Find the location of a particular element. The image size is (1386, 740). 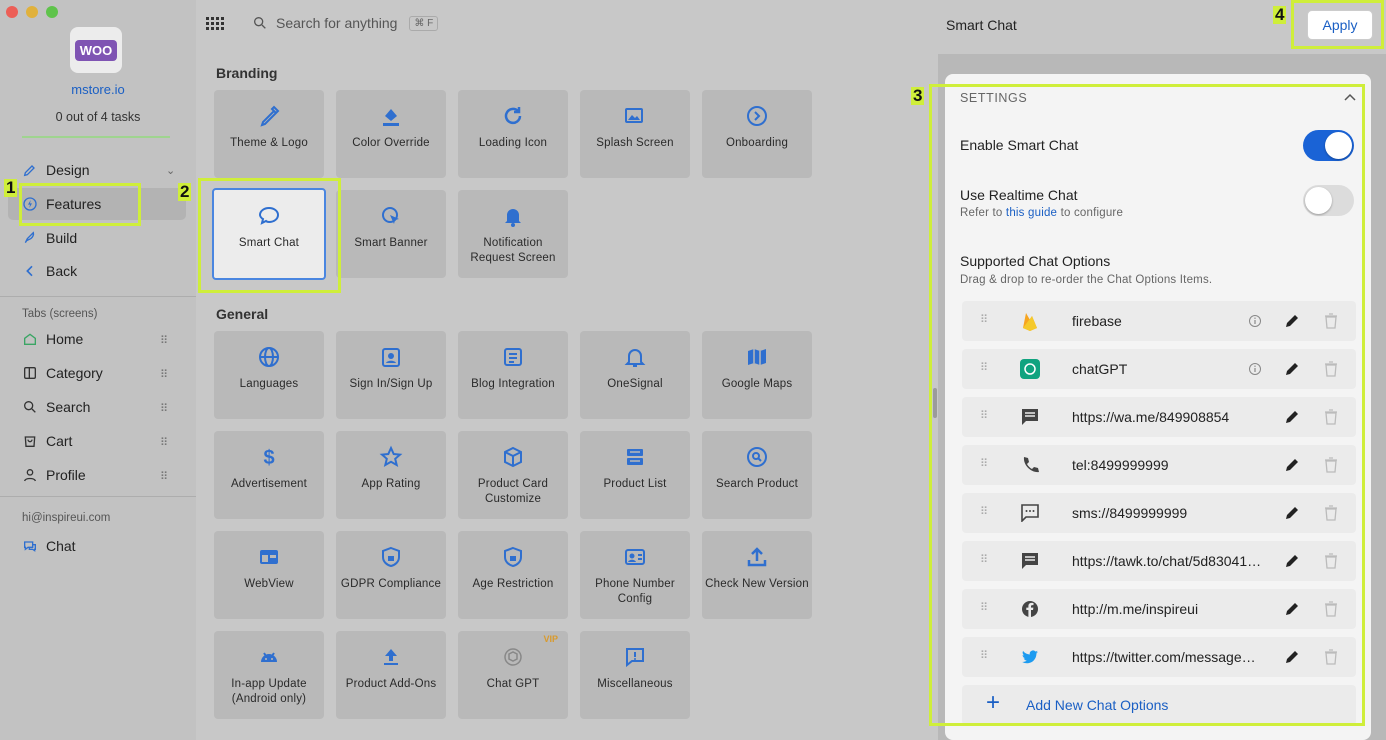

support-email: hi@inspireui.com is located at coordinates (66, 518).